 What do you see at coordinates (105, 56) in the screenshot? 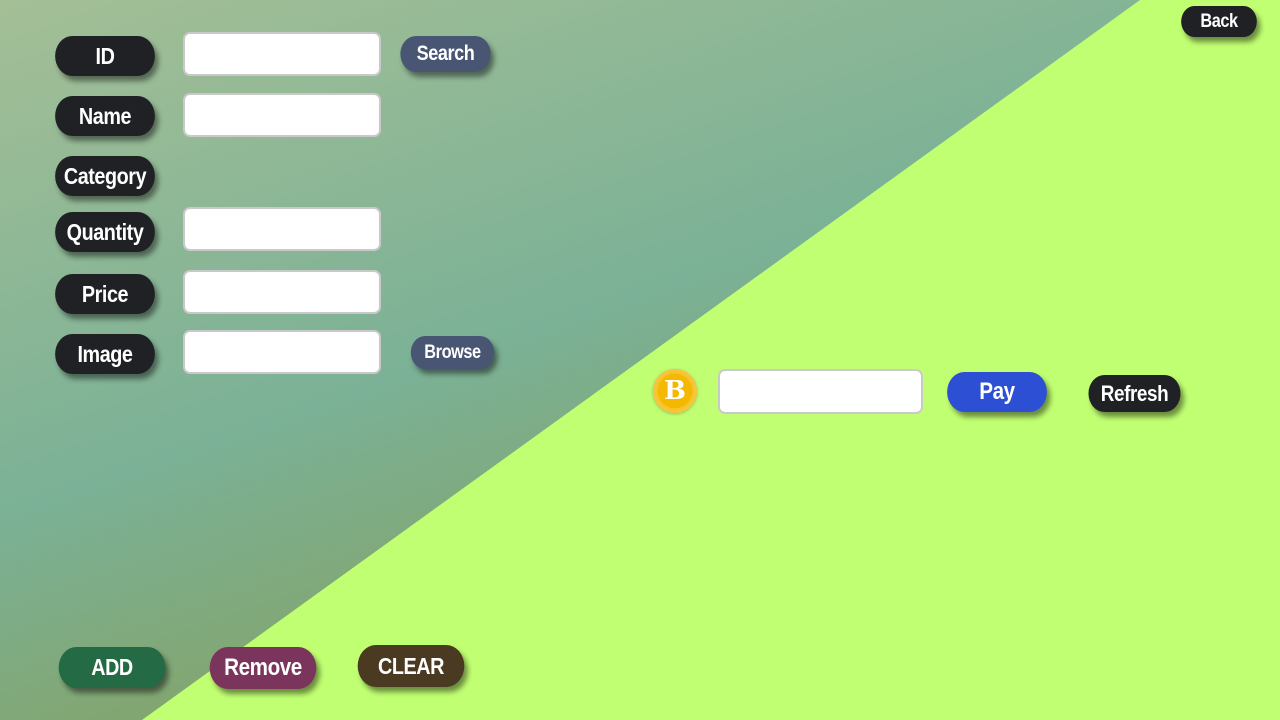
I see `id-label: ID` at bounding box center [105, 56].